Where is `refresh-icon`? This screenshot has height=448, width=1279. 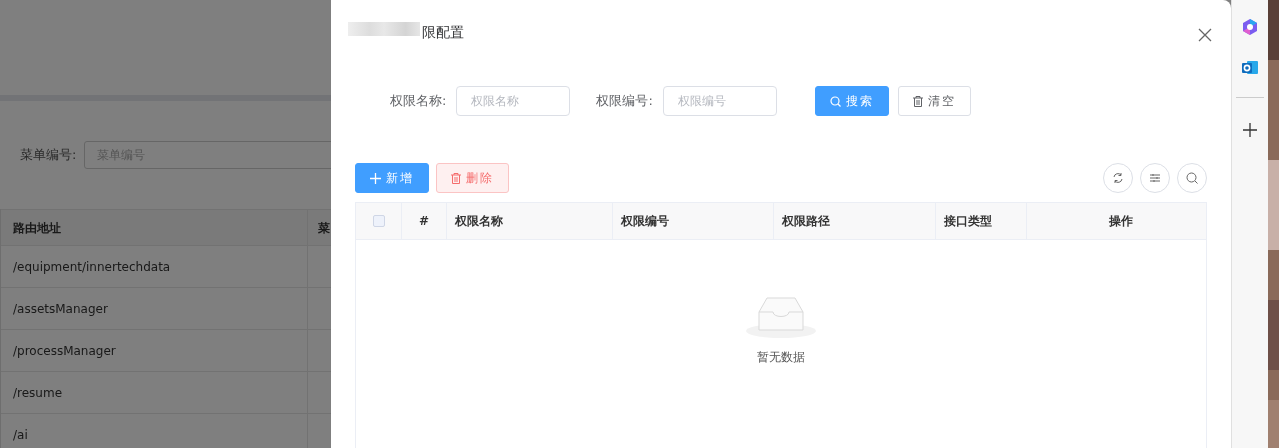 refresh-icon is located at coordinates (1118, 178).